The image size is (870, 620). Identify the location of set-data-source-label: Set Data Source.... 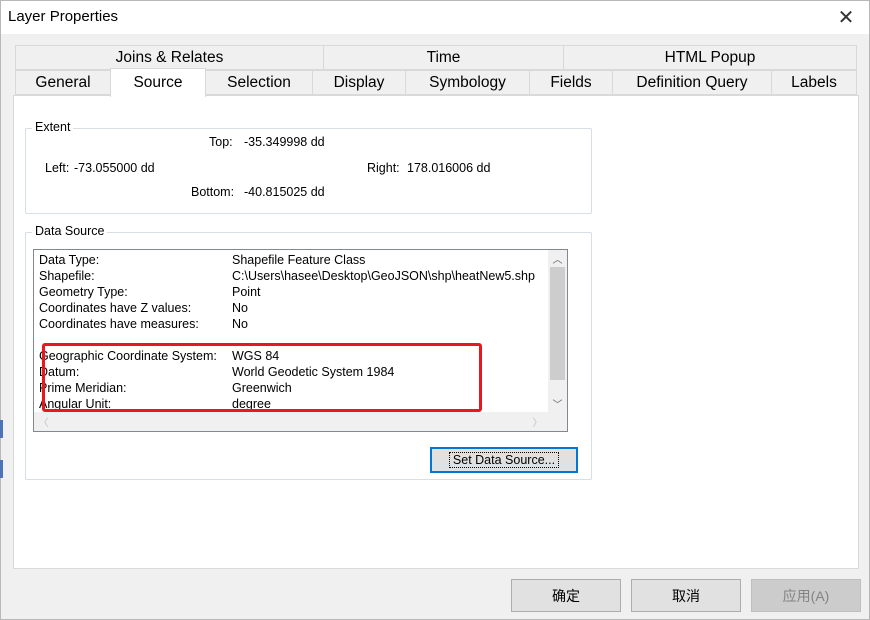
(504, 460).